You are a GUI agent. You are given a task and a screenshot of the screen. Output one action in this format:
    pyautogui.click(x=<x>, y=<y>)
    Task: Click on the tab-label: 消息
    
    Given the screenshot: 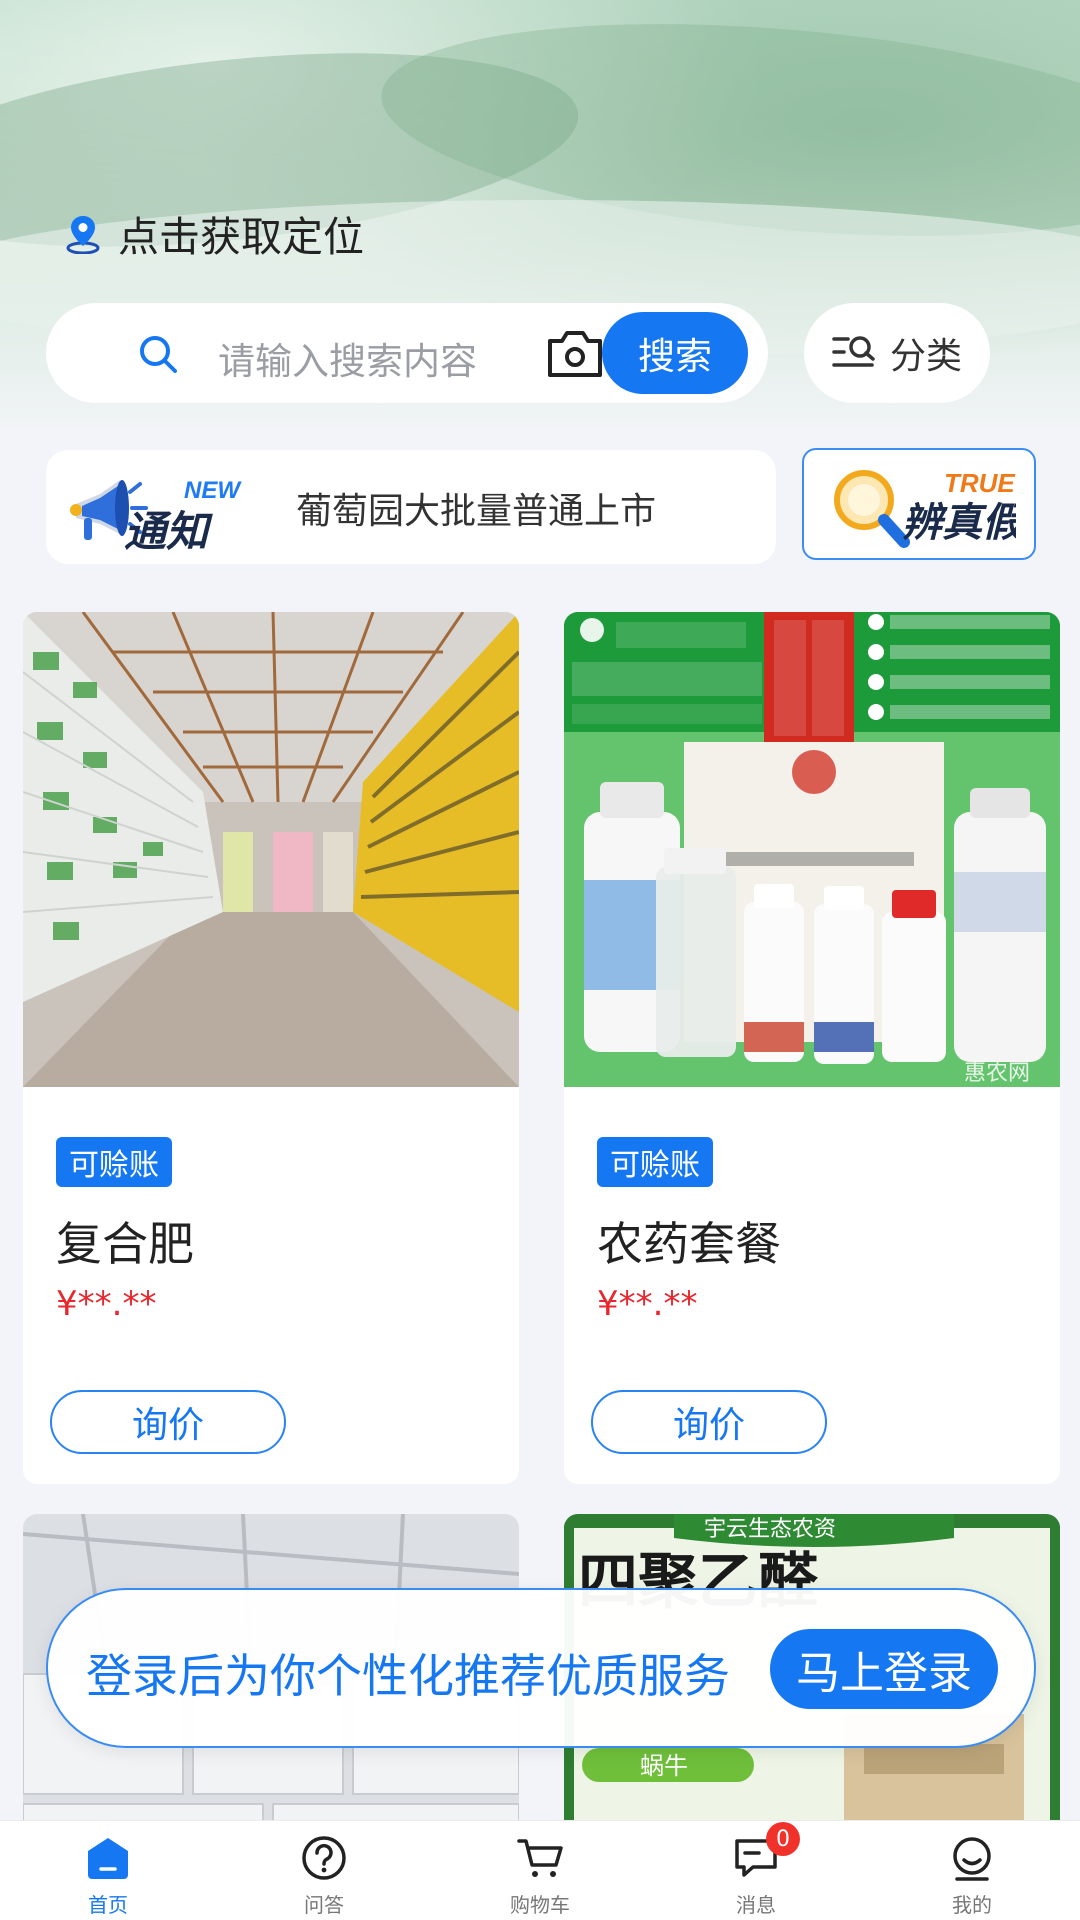 What is the action you would take?
    pyautogui.click(x=756, y=1905)
    